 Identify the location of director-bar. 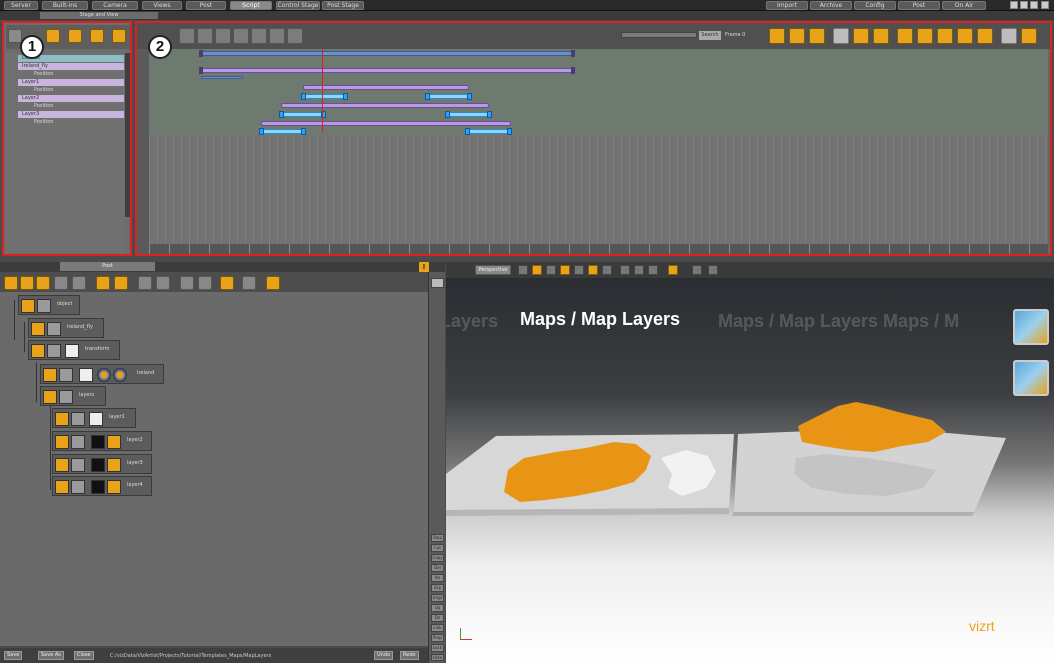
(387, 53).